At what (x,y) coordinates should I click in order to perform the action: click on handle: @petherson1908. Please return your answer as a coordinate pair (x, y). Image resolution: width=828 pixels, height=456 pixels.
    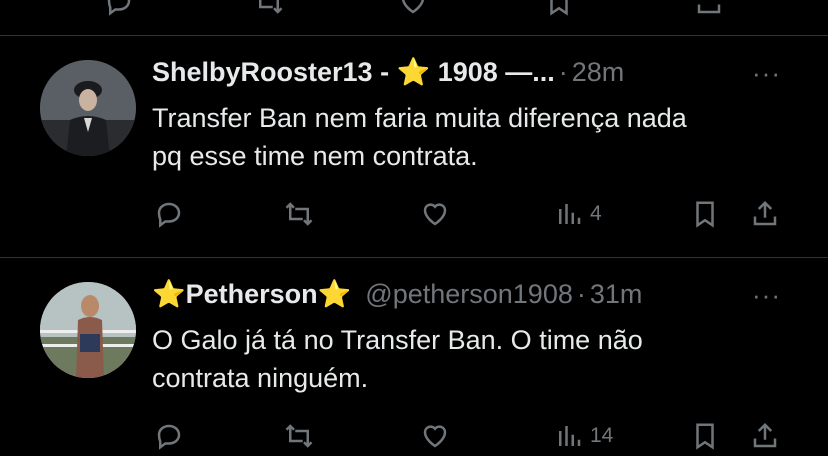
    Looking at the image, I should click on (469, 294).